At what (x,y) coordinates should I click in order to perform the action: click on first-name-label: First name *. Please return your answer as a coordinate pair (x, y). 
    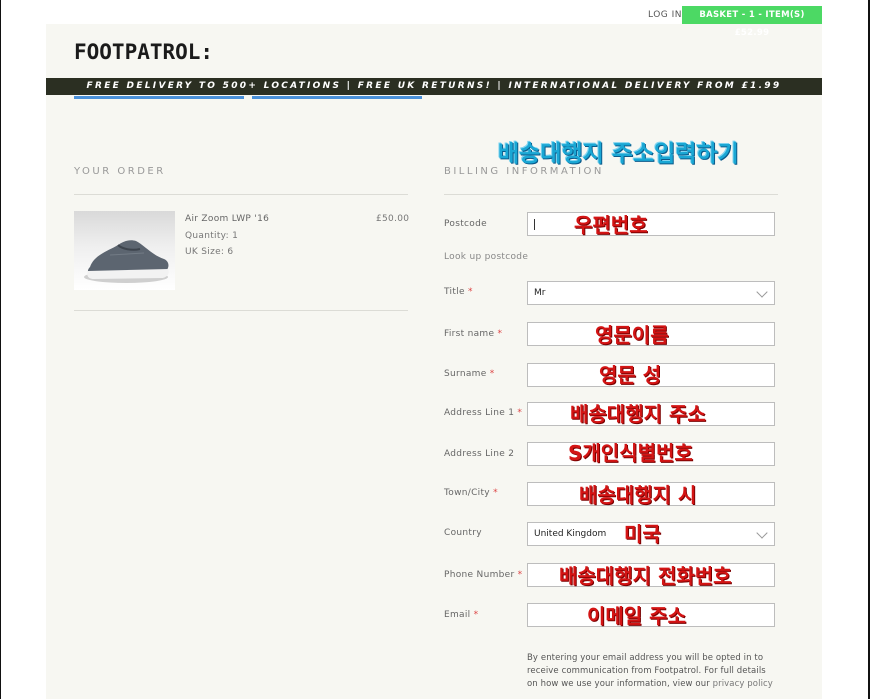
    Looking at the image, I should click on (473, 334).